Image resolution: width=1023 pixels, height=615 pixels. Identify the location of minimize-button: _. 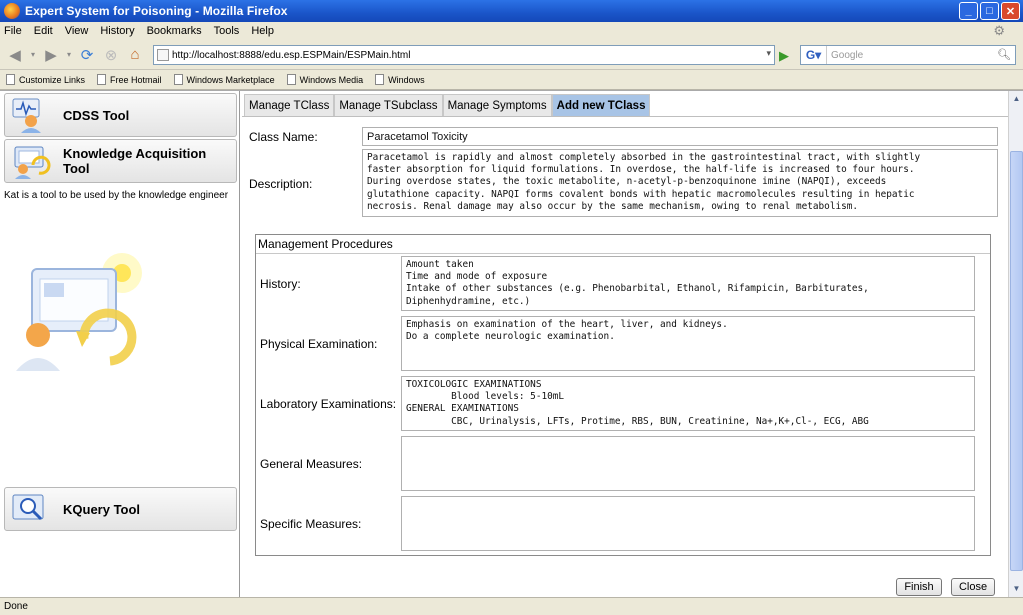
(968, 11).